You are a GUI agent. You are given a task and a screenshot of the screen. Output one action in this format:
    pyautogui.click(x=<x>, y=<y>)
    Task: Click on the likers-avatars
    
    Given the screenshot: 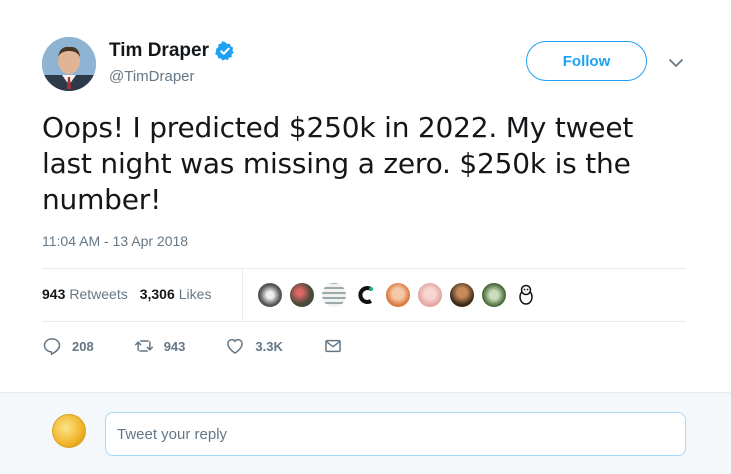 What is the action you would take?
    pyautogui.click(x=398, y=295)
    